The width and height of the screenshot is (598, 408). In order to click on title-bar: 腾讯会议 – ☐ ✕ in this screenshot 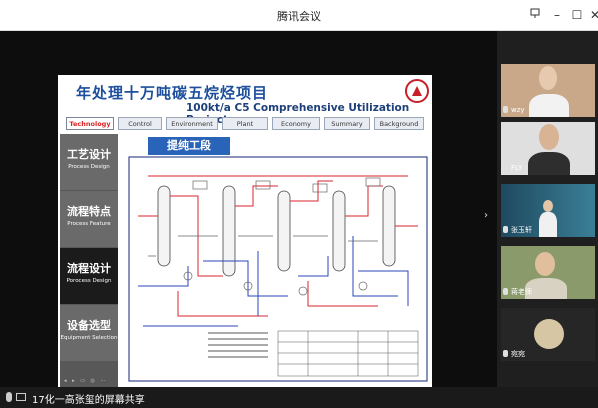, I will do `click(299, 15)`.